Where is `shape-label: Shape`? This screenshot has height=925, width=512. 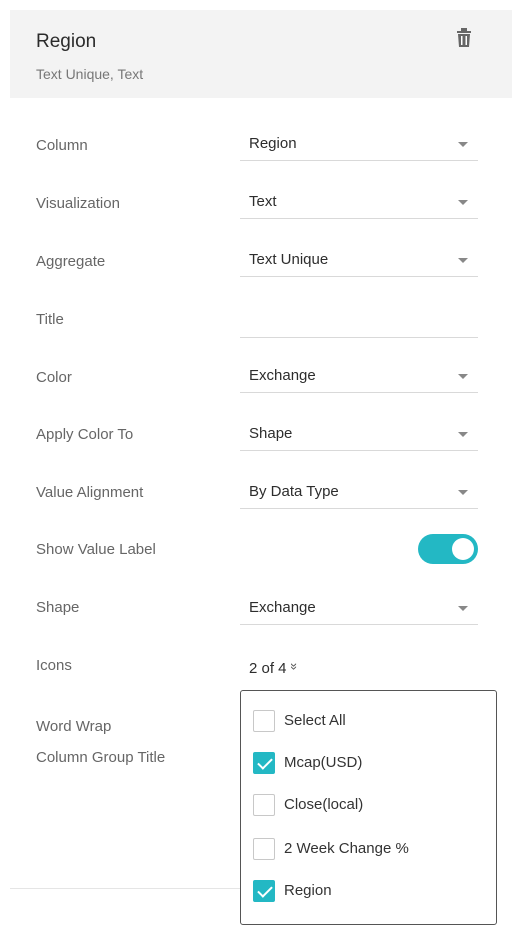 shape-label: Shape is located at coordinates (58, 607).